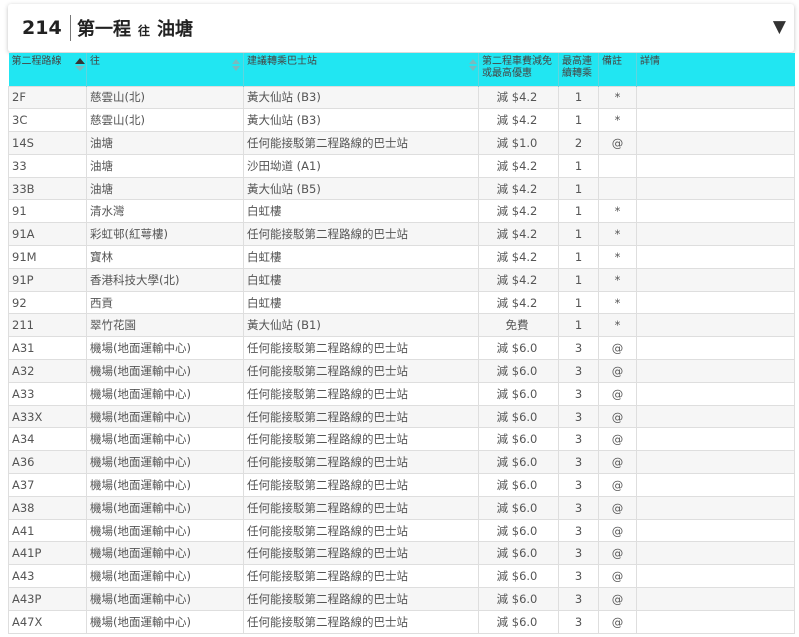  Describe the element at coordinates (361, 188) in the screenshot. I see `interchange-stop-cell: 黃大仙站 (B5)` at that location.